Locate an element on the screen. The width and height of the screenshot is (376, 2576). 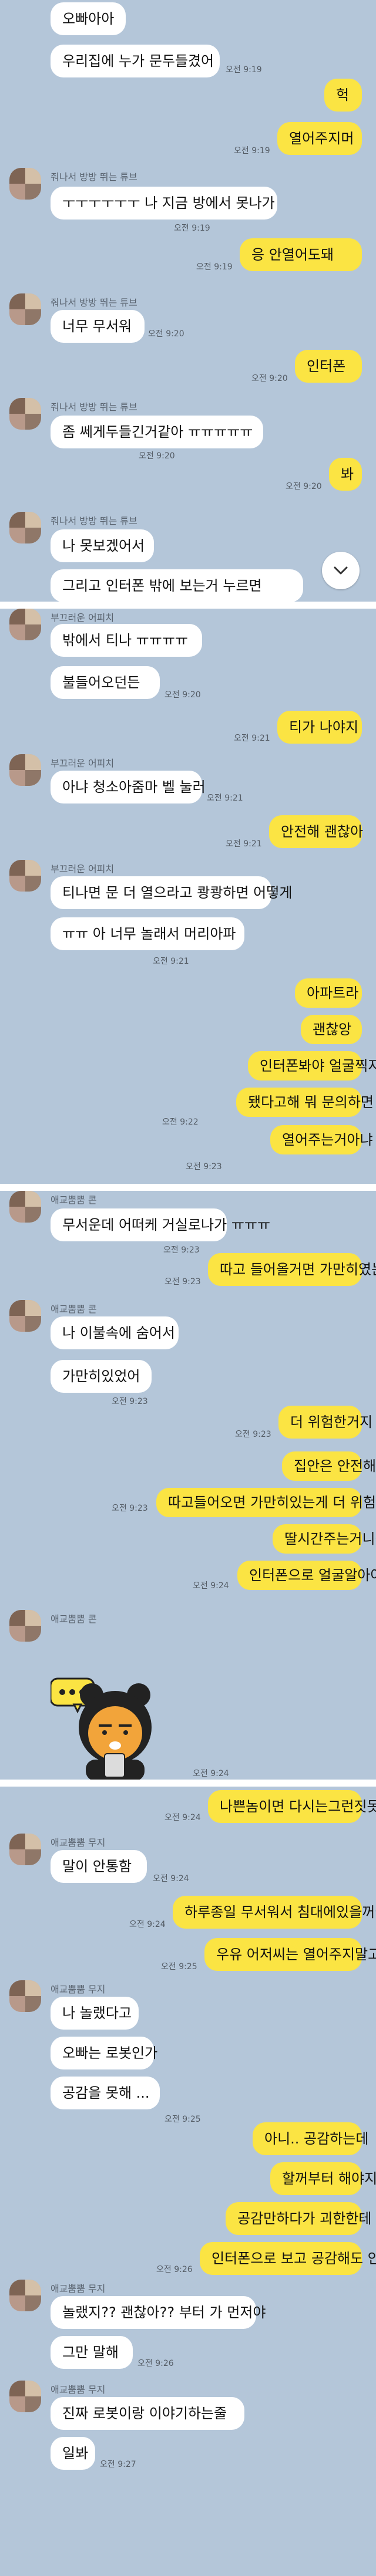
message-bubble: 티나면 문 더 열으라고 쾅쾅하면 어떻게 is located at coordinates (171, 892).